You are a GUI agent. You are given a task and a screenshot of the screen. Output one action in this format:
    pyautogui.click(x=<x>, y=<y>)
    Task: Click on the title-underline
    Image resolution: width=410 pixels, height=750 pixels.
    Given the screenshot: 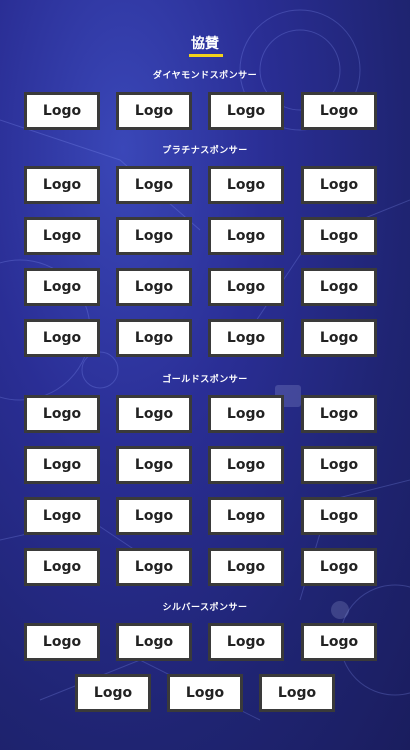 What is the action you would take?
    pyautogui.click(x=206, y=55)
    